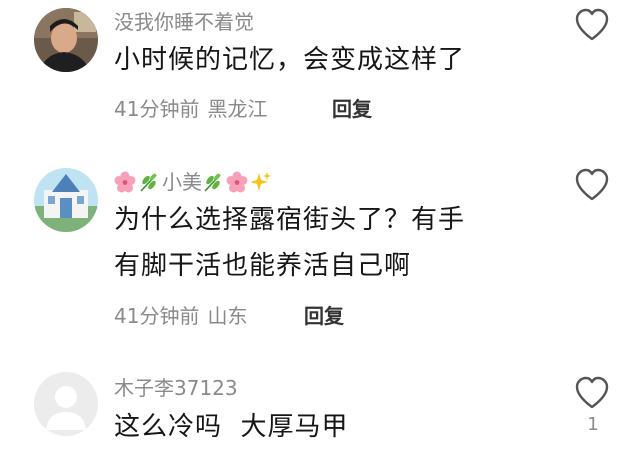  What do you see at coordinates (227, 316) in the screenshot?
I see `comment-location: 山东` at bounding box center [227, 316].